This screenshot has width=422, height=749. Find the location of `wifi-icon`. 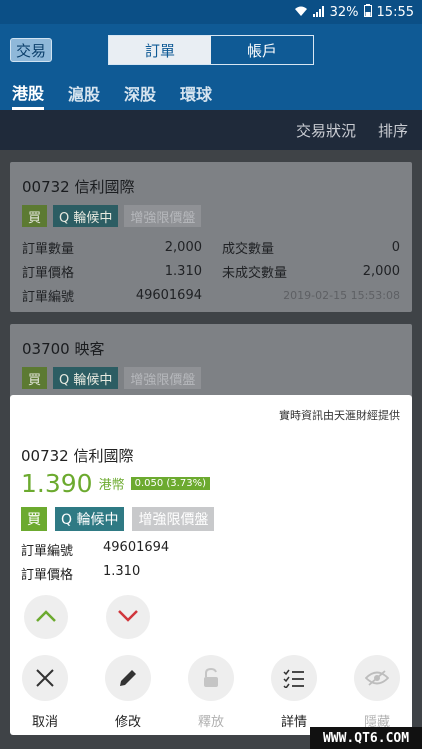

wifi-icon is located at coordinates (301, 12).